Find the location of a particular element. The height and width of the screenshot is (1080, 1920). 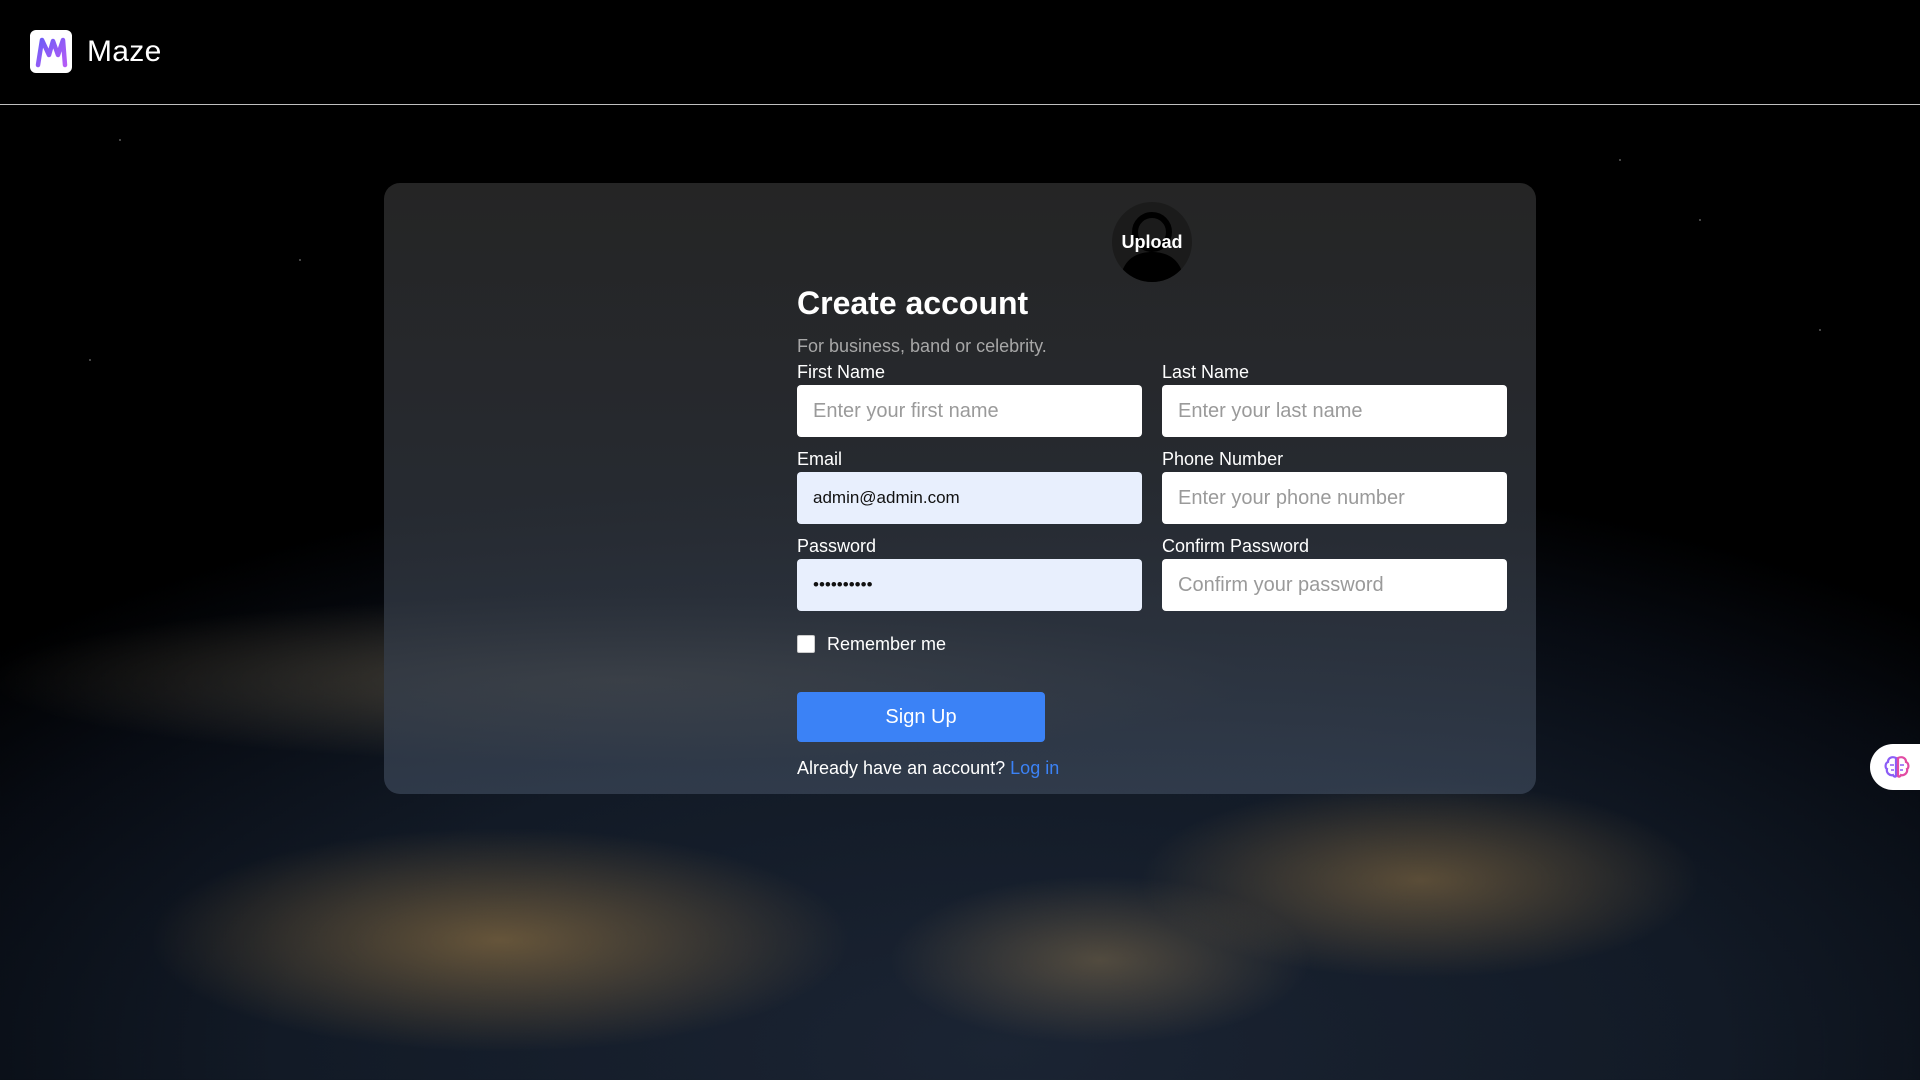

remember-me-checkbox is located at coordinates (806, 644).